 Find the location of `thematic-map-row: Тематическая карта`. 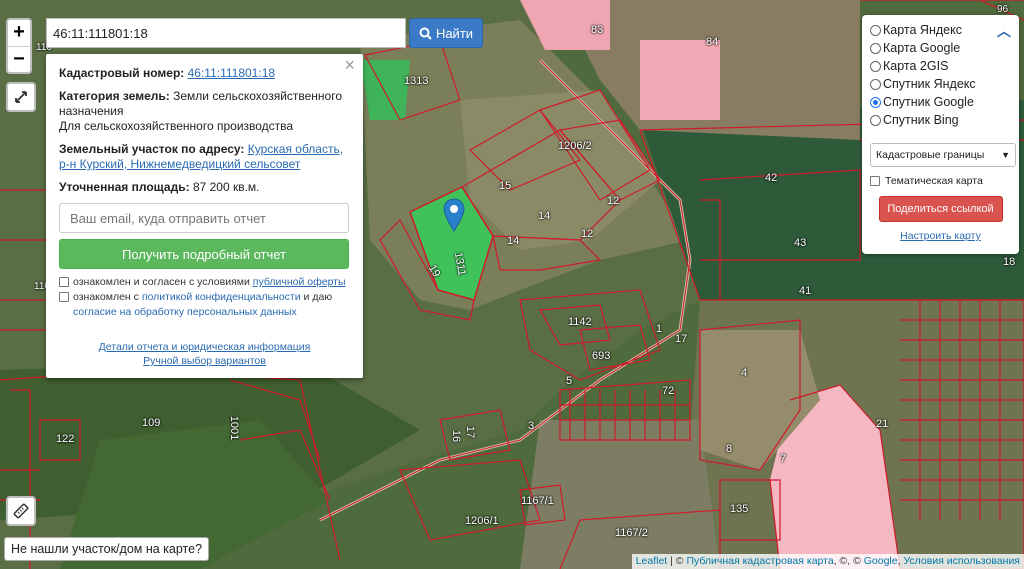

thematic-map-row: Тематическая карта is located at coordinates (940, 181).